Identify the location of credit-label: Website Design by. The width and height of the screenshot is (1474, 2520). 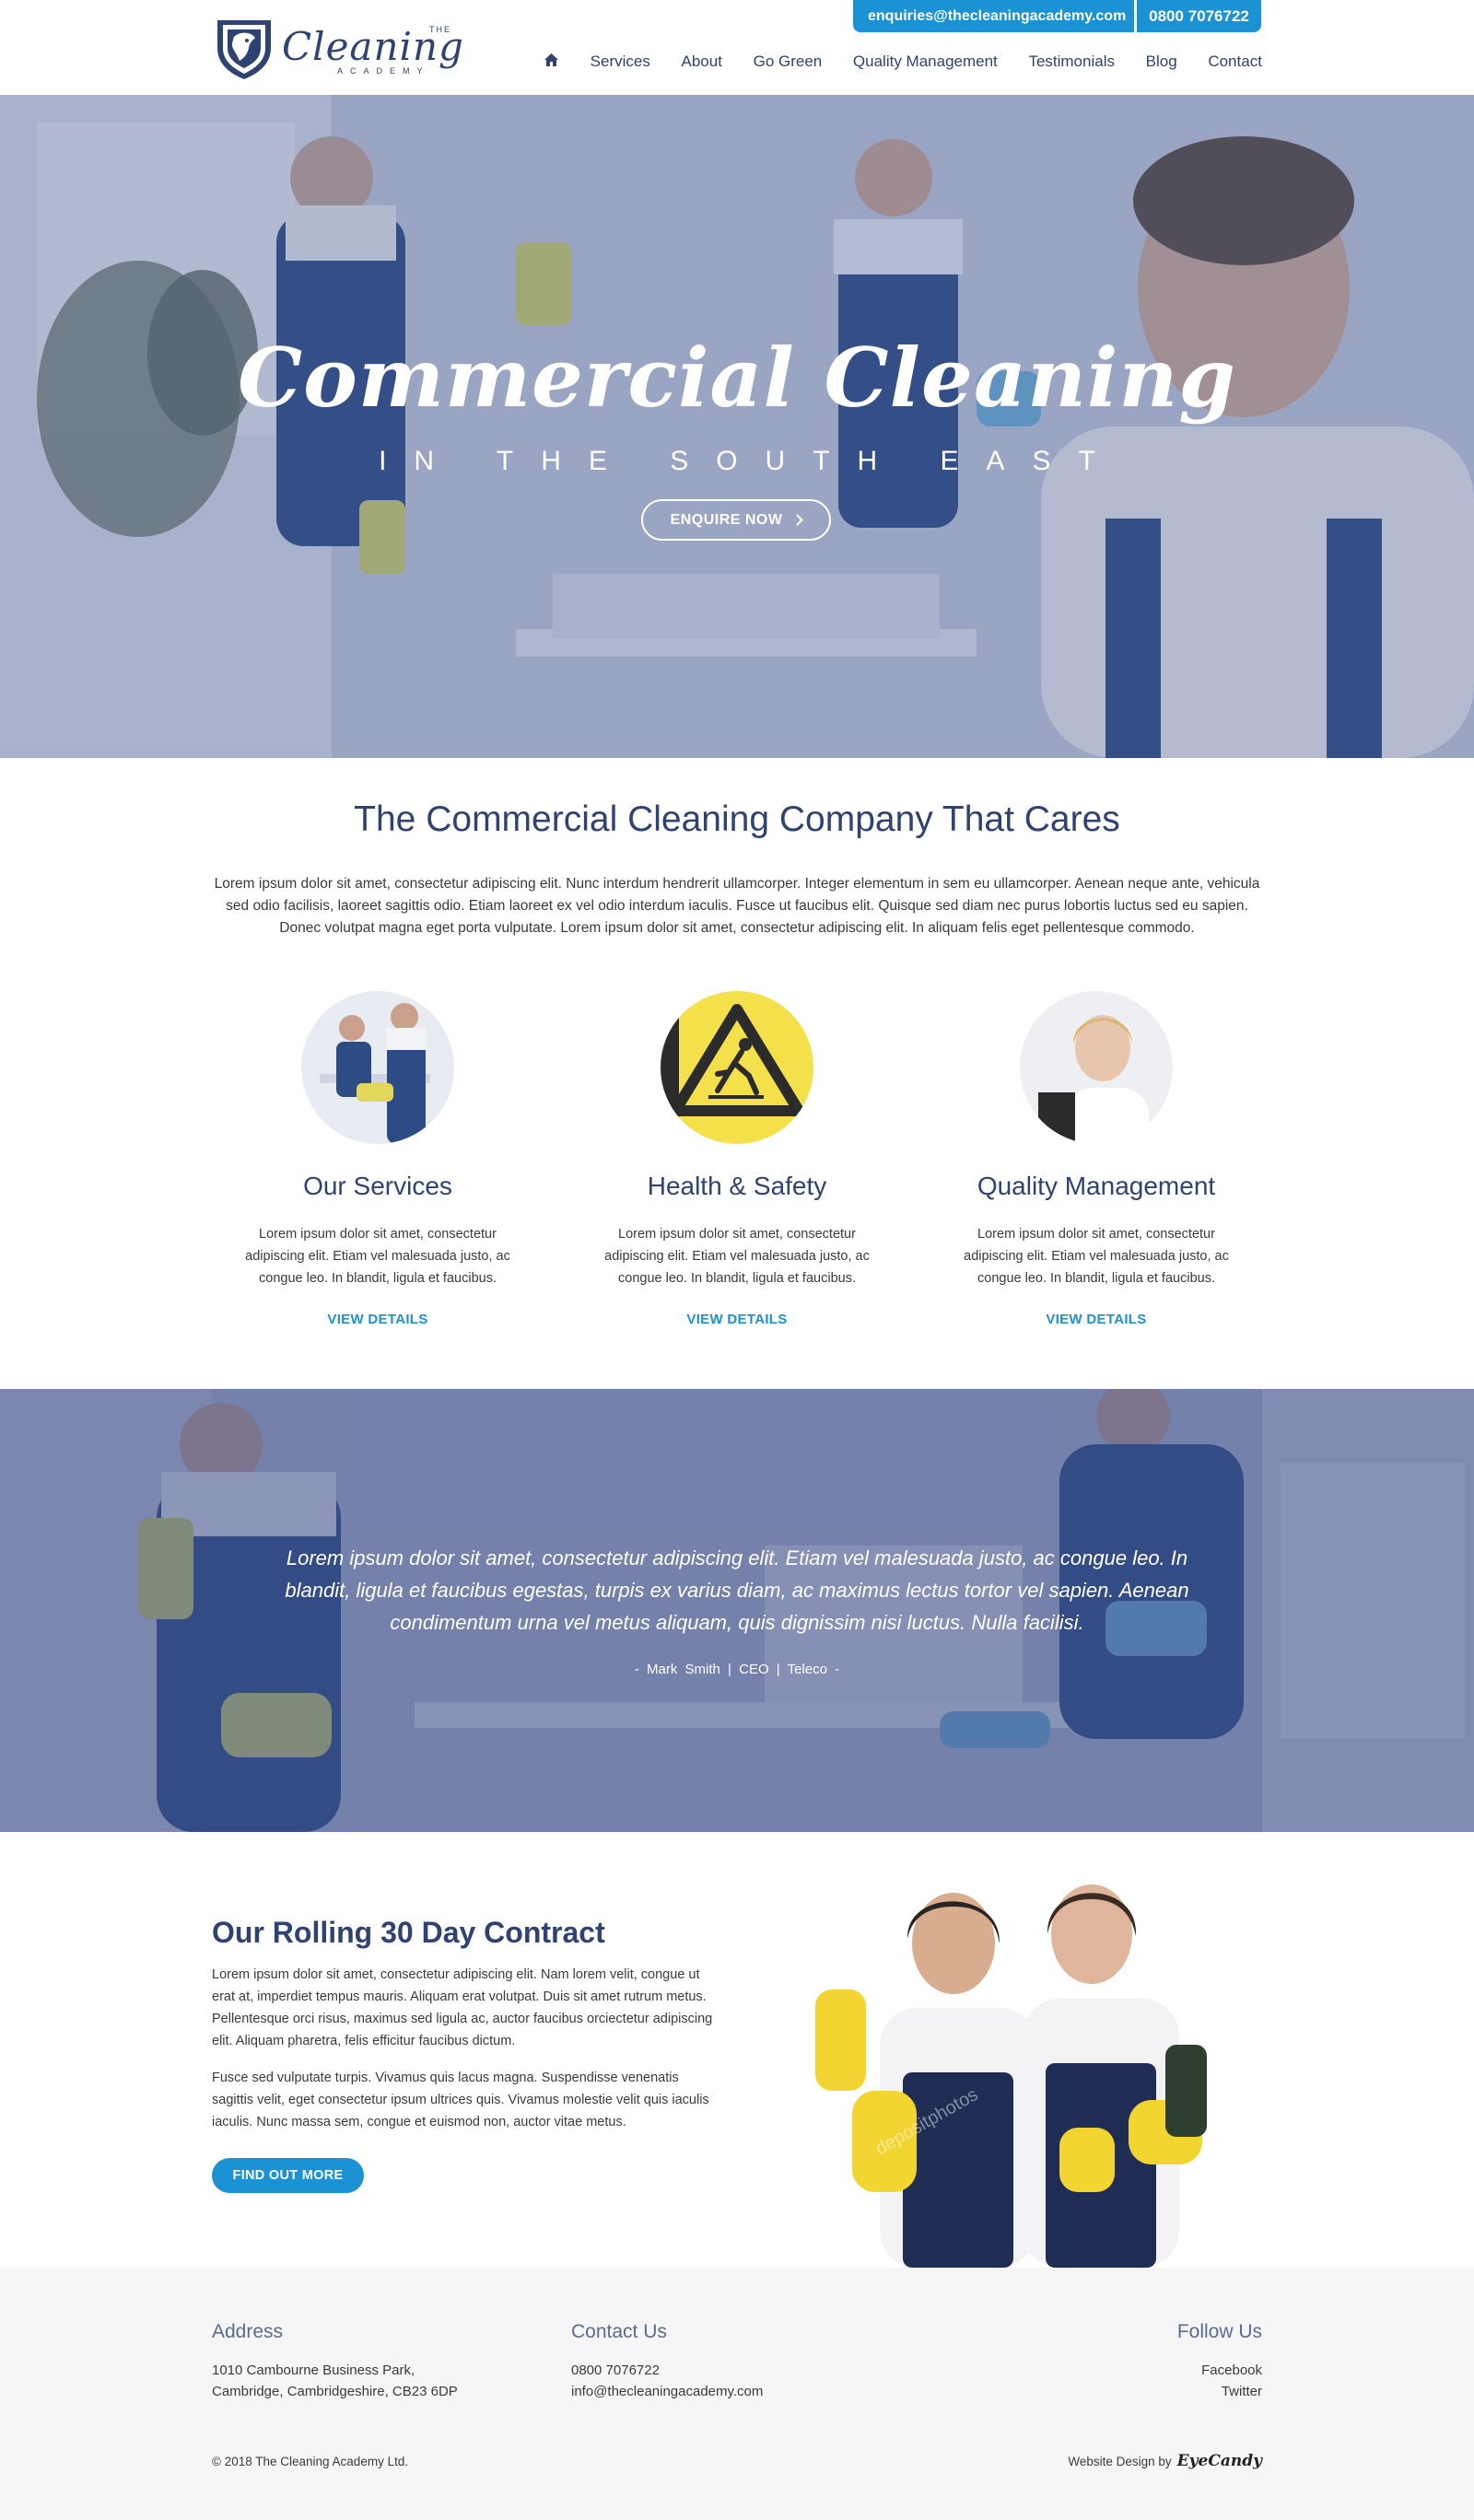
(1120, 2461).